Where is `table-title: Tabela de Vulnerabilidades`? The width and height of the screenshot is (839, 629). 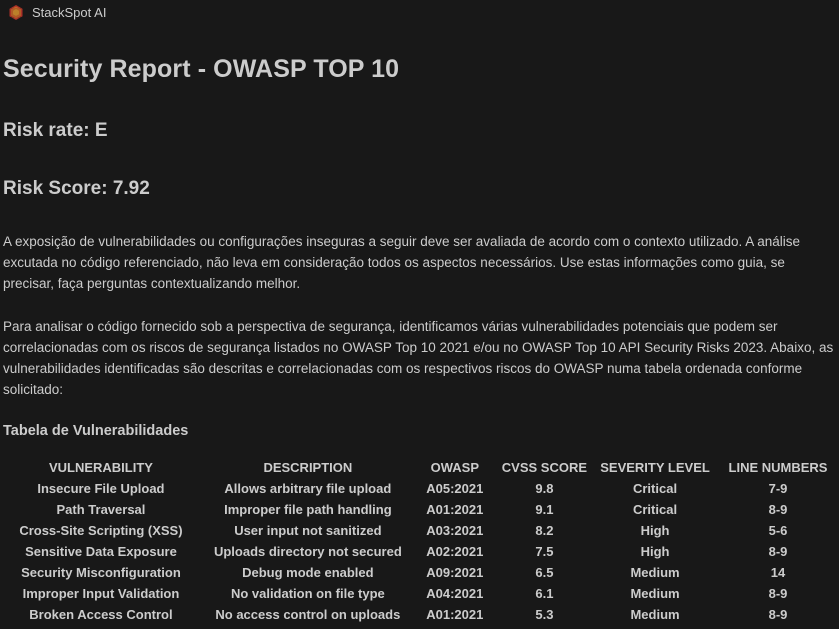
table-title: Tabela de Vulnerabilidades is located at coordinates (96, 431).